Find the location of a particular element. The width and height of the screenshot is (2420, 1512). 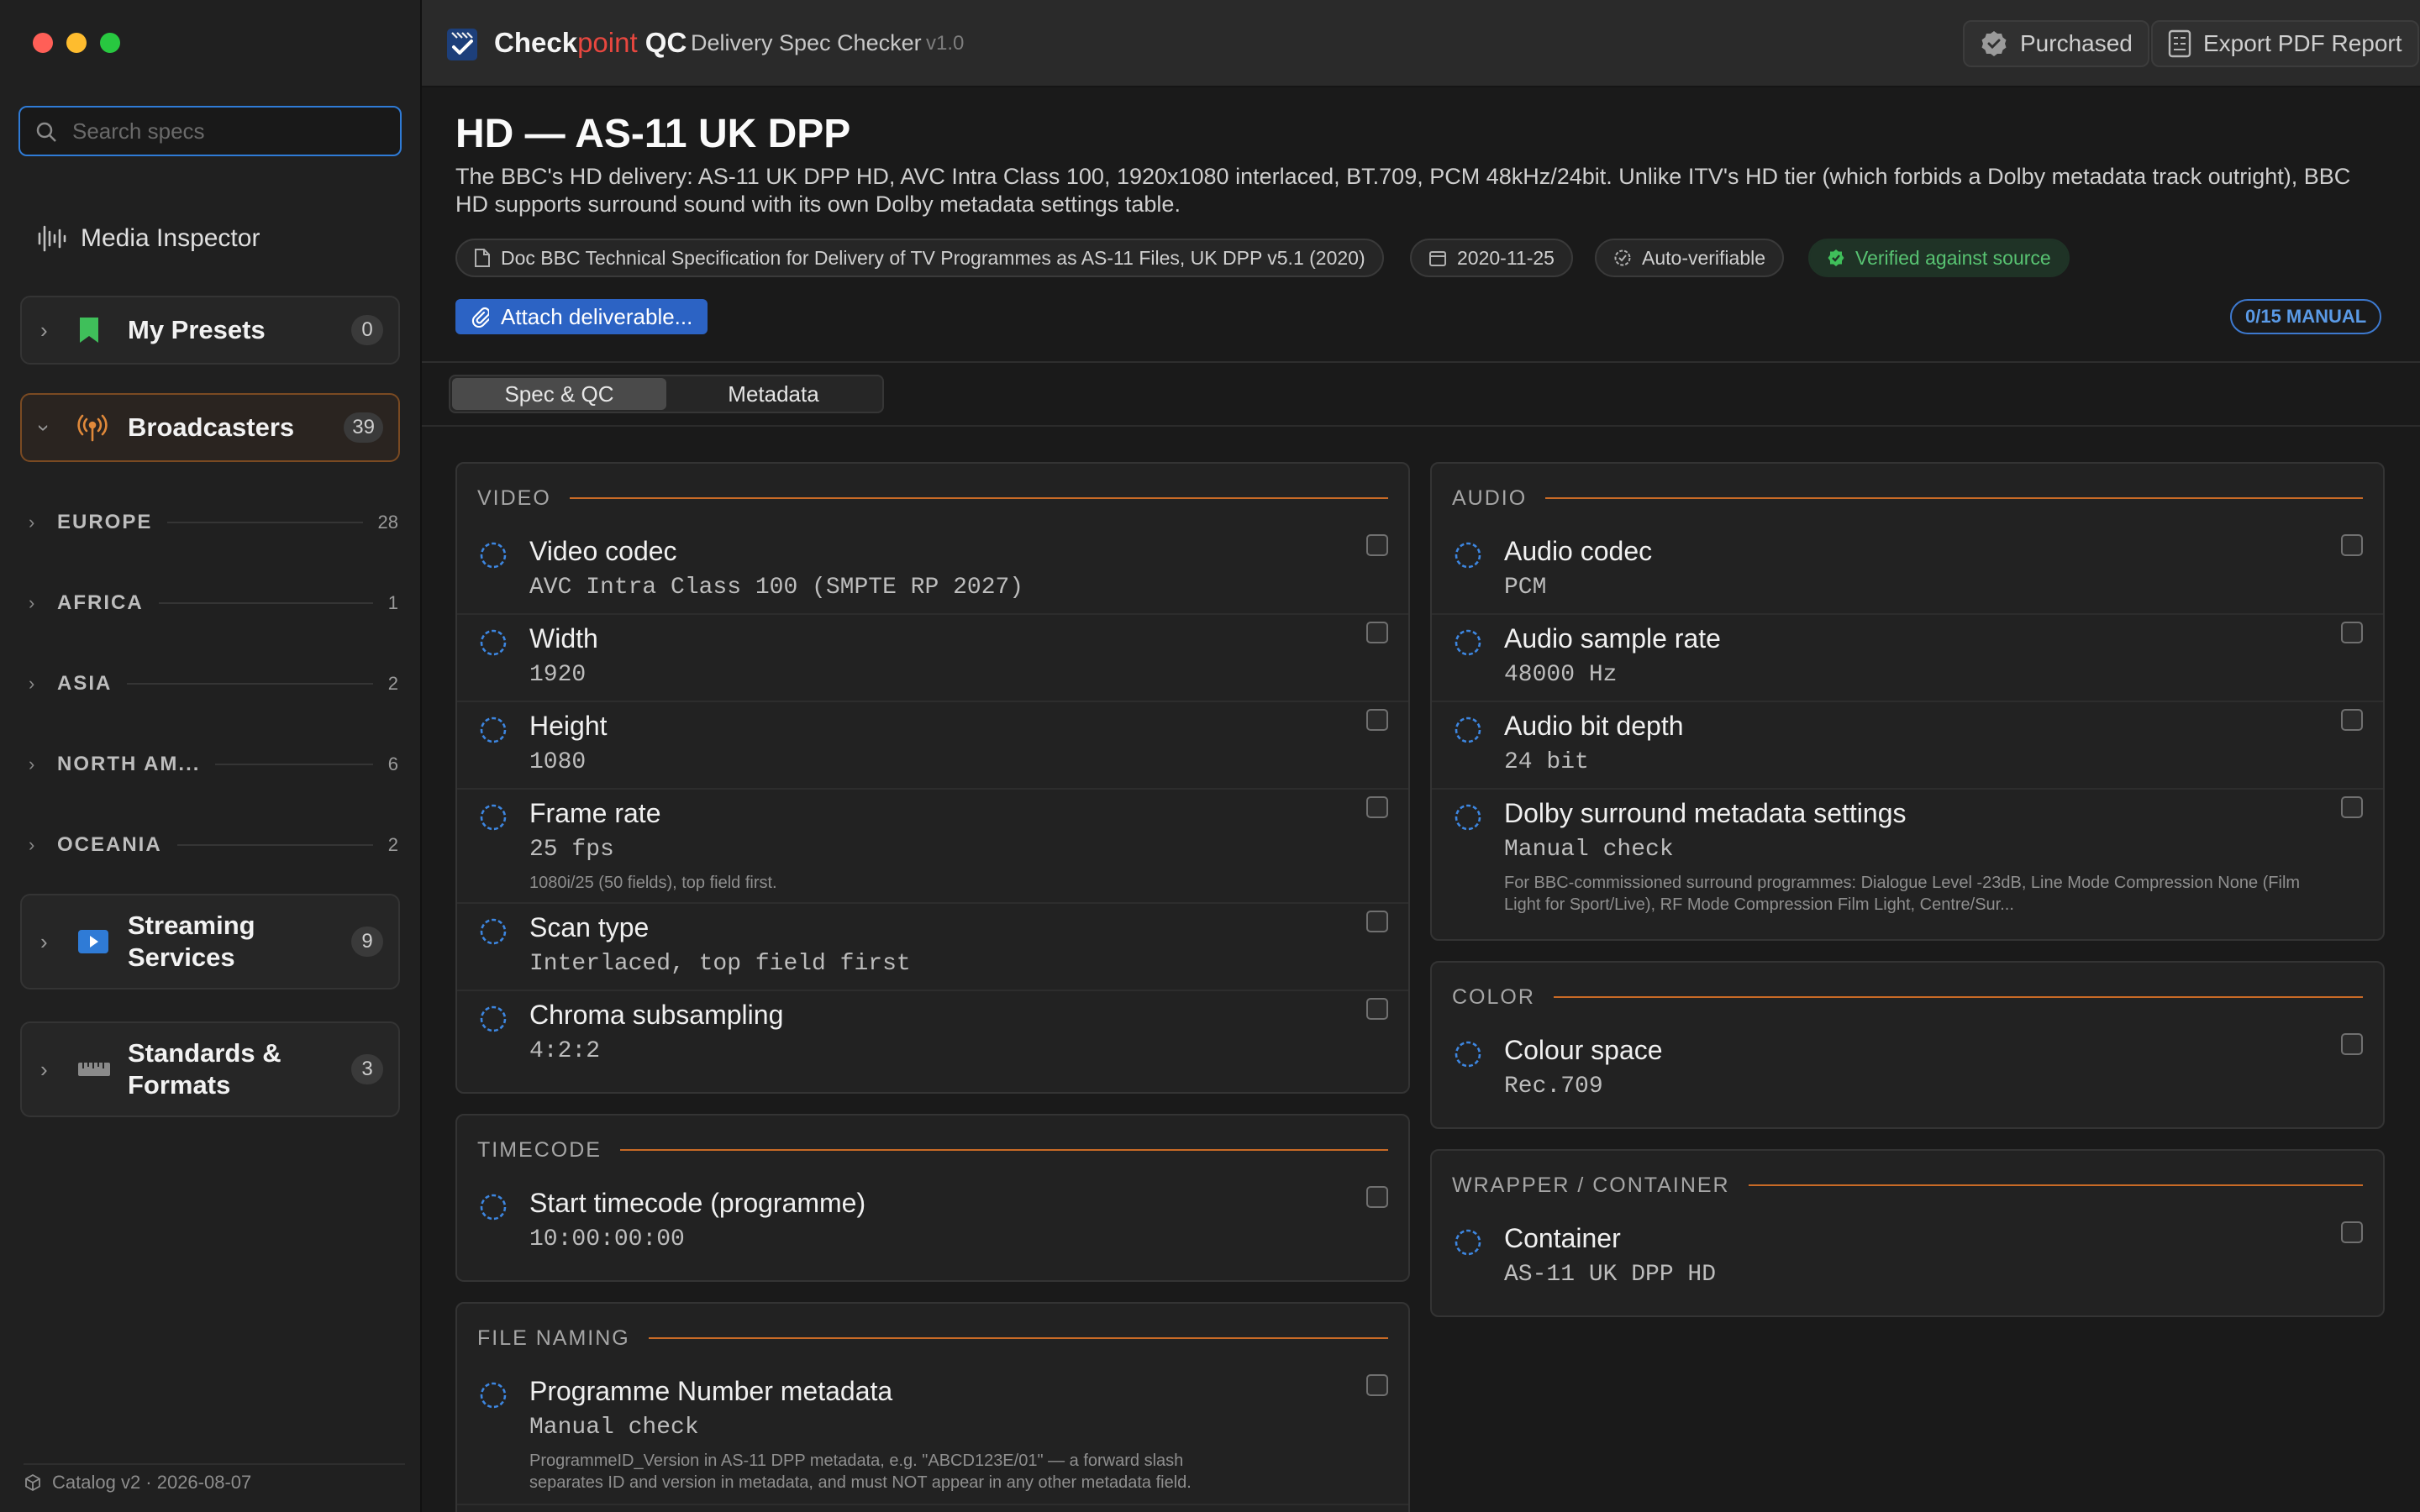

search-box is located at coordinates (210, 131).